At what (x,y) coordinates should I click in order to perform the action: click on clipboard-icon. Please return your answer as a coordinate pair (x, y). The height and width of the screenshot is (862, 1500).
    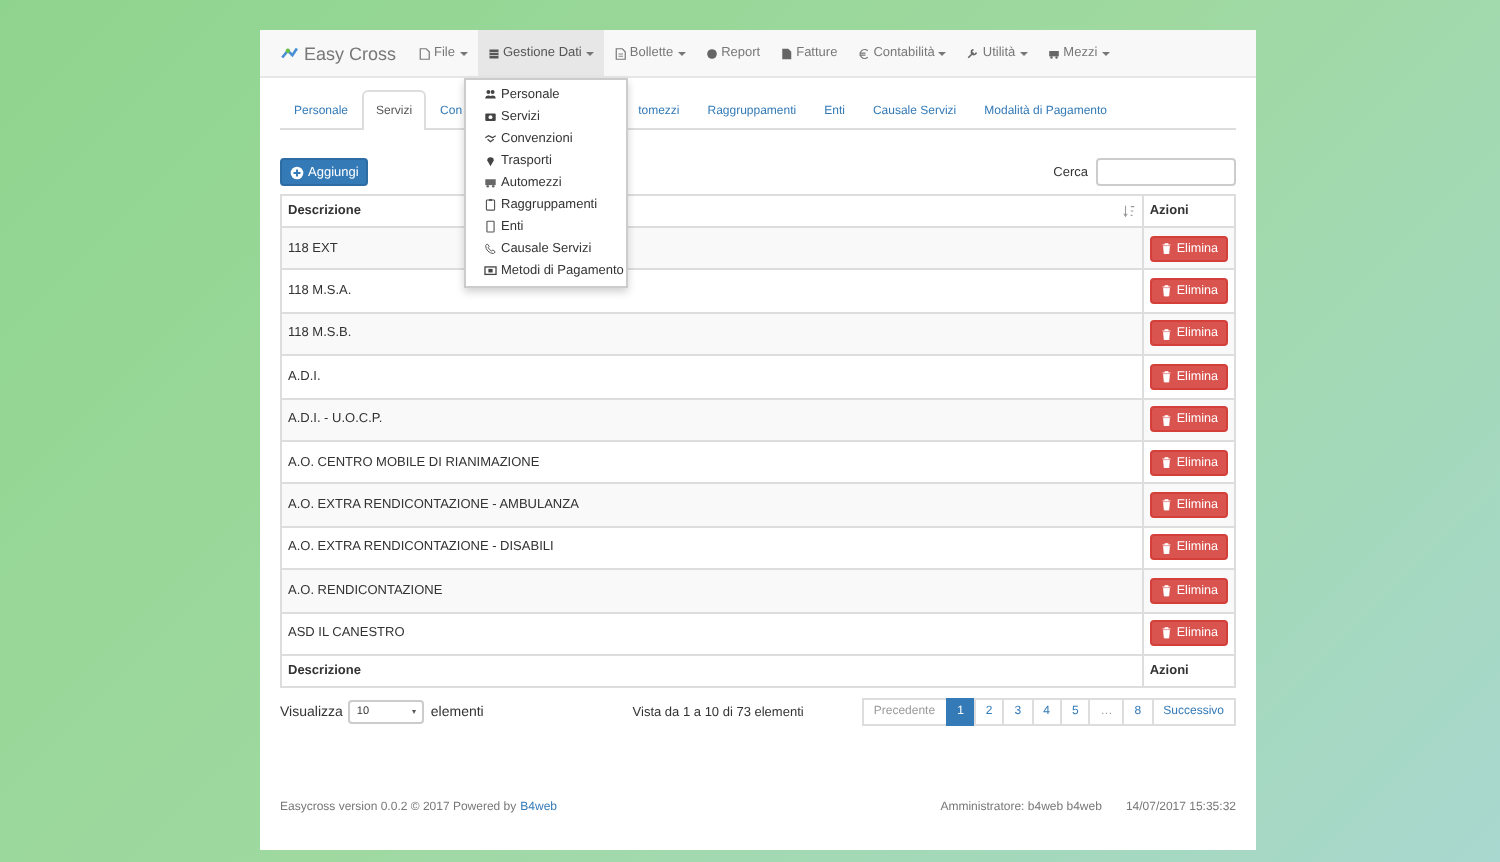
    Looking at the image, I should click on (490, 205).